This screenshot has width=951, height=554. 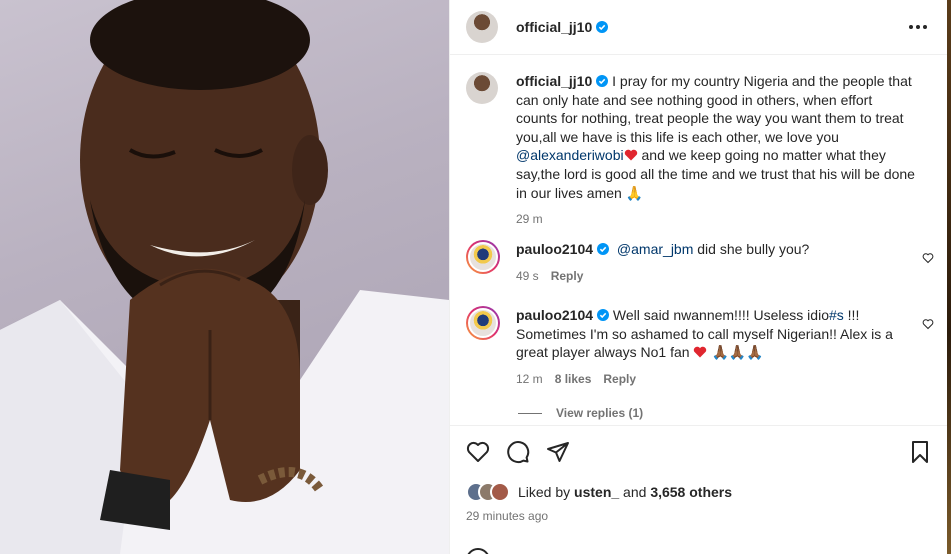 What do you see at coordinates (635, 492) in the screenshot?
I see `likes-and: and` at bounding box center [635, 492].